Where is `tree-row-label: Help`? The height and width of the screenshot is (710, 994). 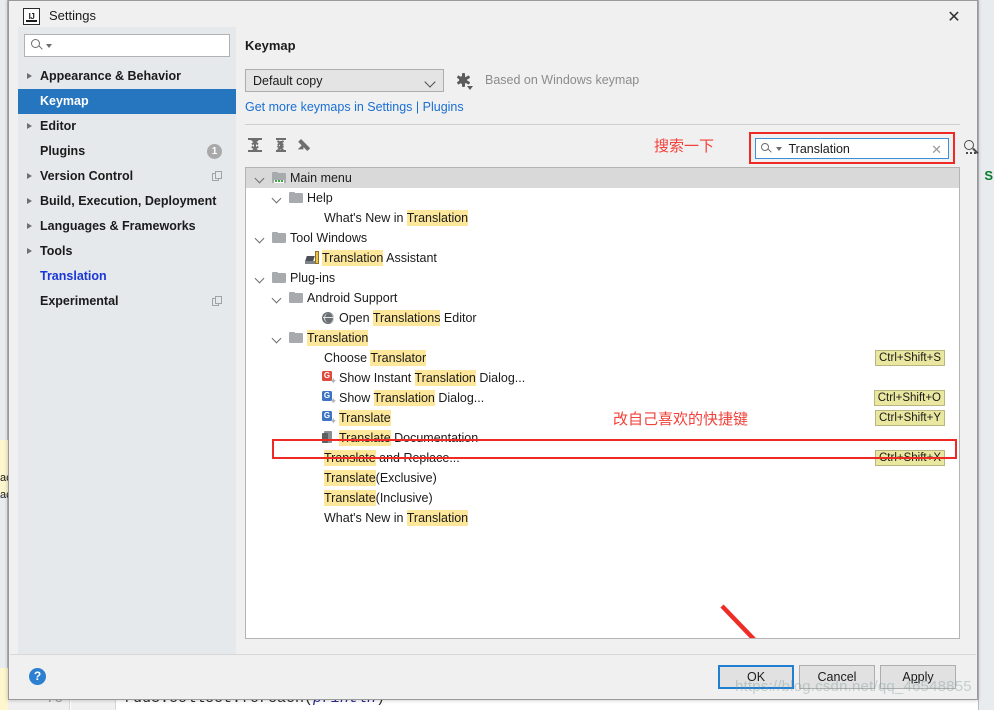 tree-row-label: Help is located at coordinates (320, 198).